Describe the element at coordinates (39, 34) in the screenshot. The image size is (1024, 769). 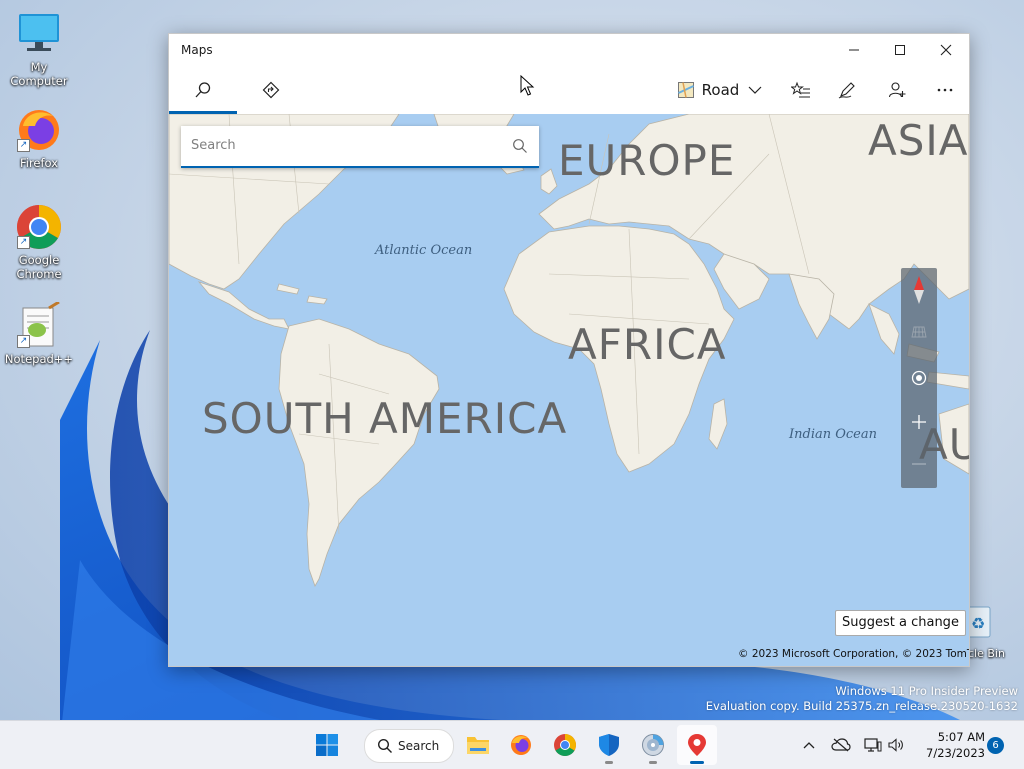
I see `computer-icon` at that location.